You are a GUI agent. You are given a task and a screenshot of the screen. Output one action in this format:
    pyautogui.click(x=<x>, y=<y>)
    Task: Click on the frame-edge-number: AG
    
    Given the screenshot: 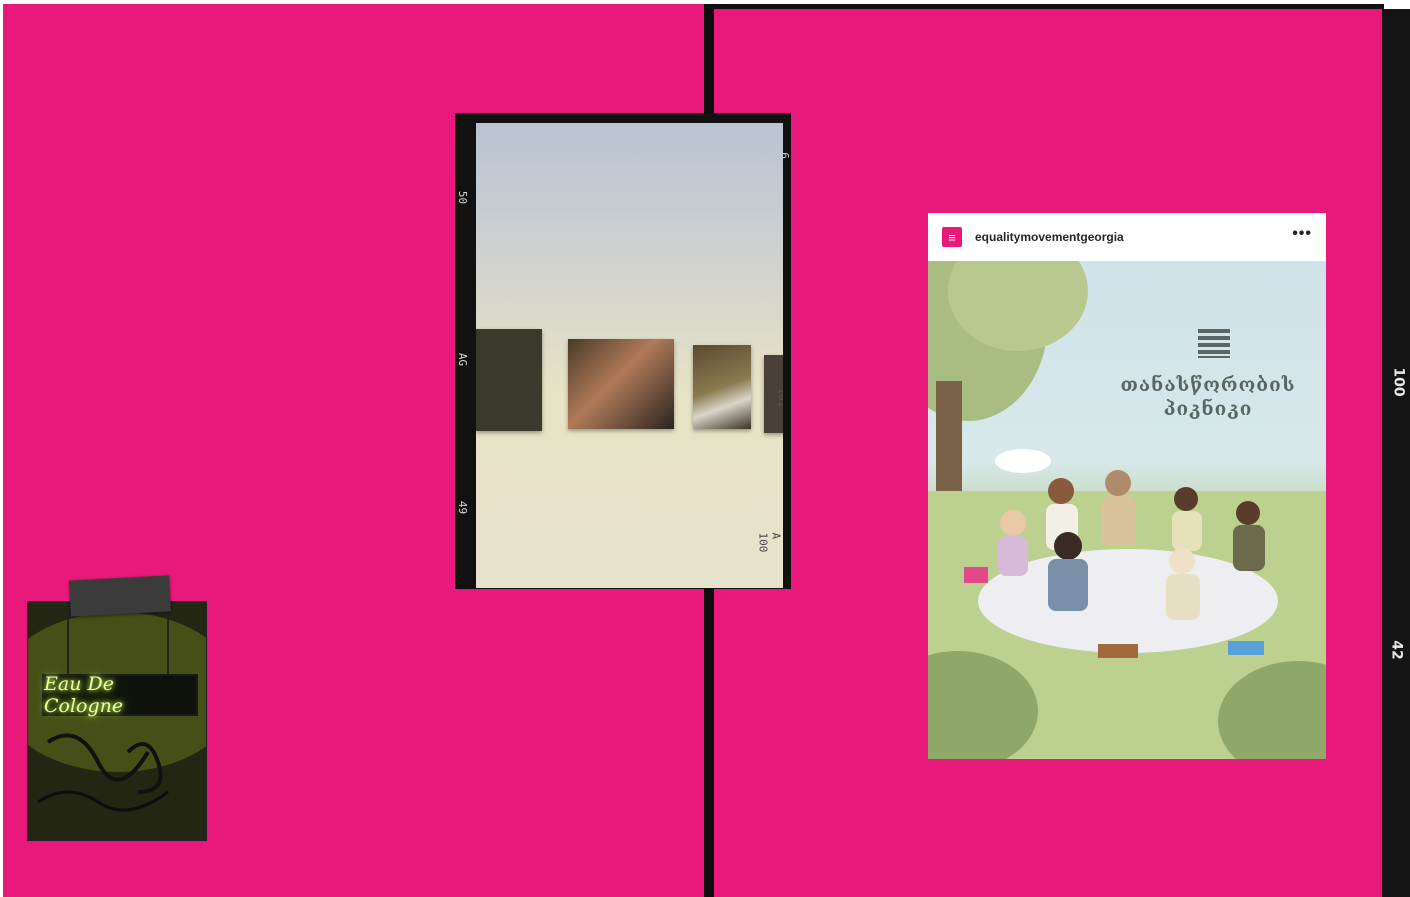 What is the action you would take?
    pyautogui.click(x=463, y=359)
    